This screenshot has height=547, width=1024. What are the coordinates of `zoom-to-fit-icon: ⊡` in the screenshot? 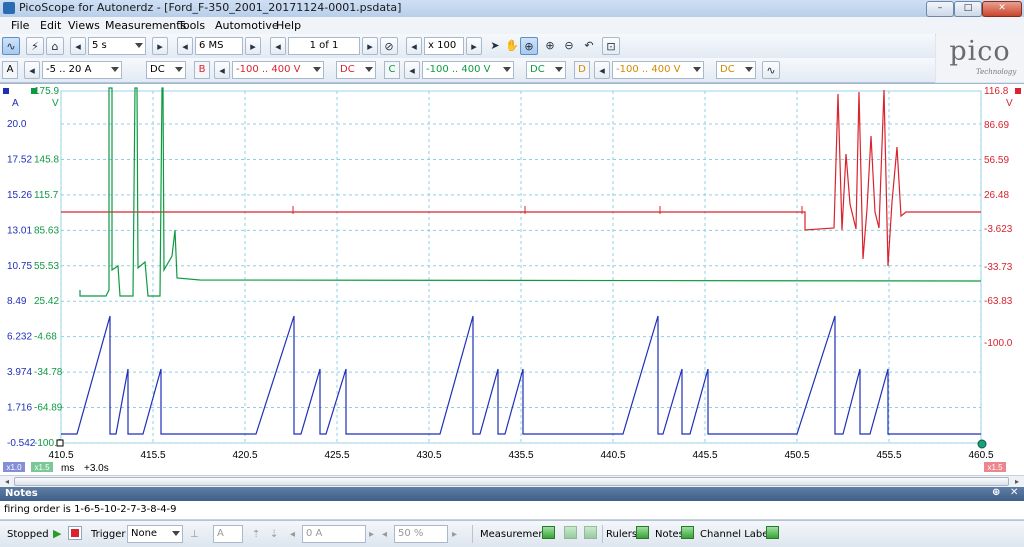 It's located at (611, 46).